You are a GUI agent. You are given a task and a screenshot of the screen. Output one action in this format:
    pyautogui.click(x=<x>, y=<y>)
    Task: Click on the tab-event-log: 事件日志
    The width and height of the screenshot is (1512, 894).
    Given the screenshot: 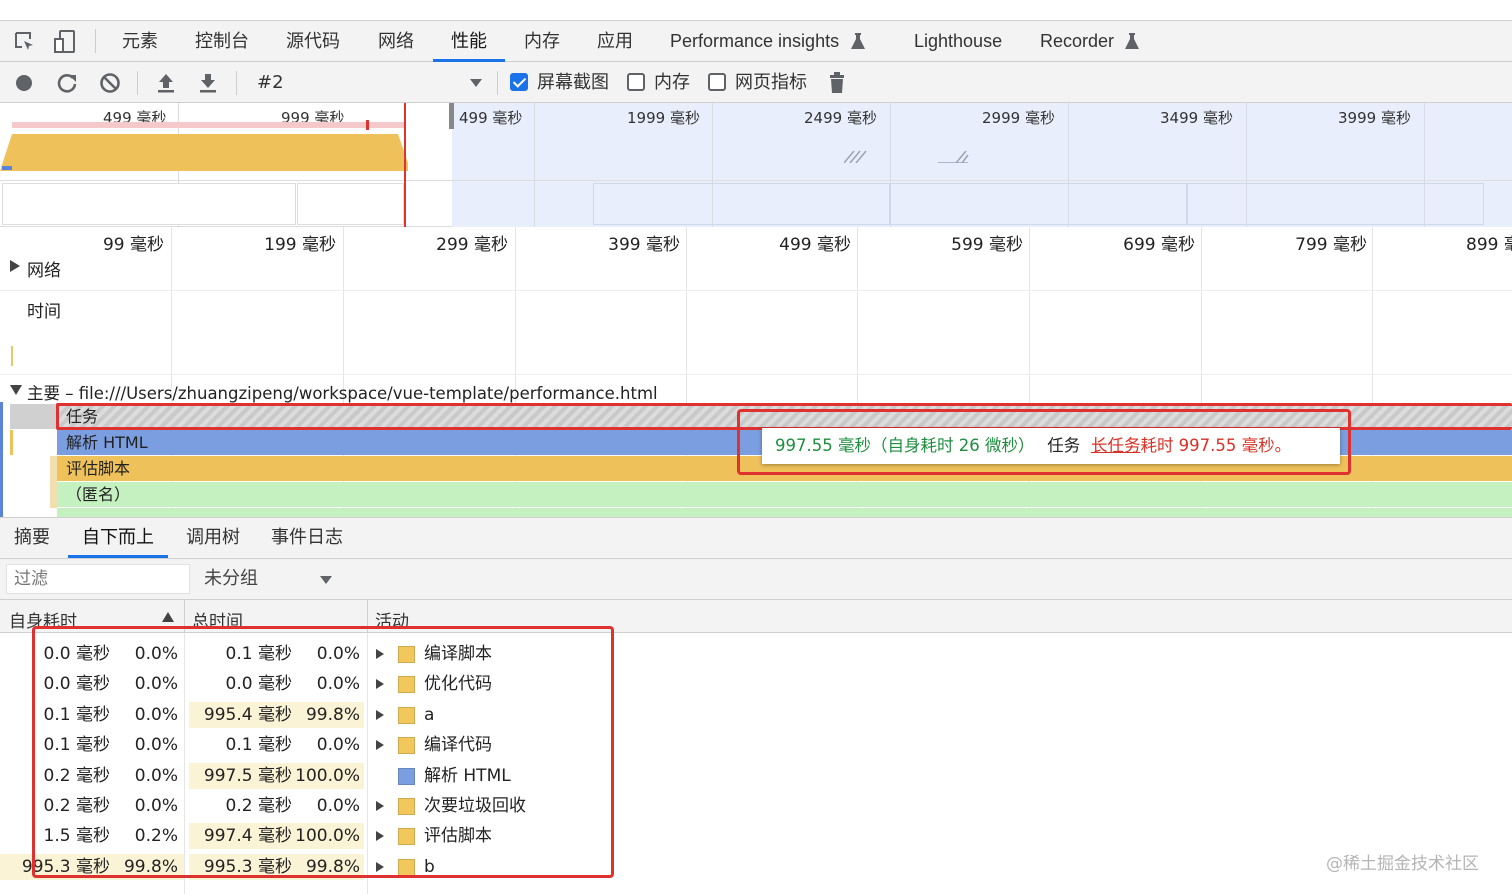 What is the action you would take?
    pyautogui.click(x=307, y=538)
    